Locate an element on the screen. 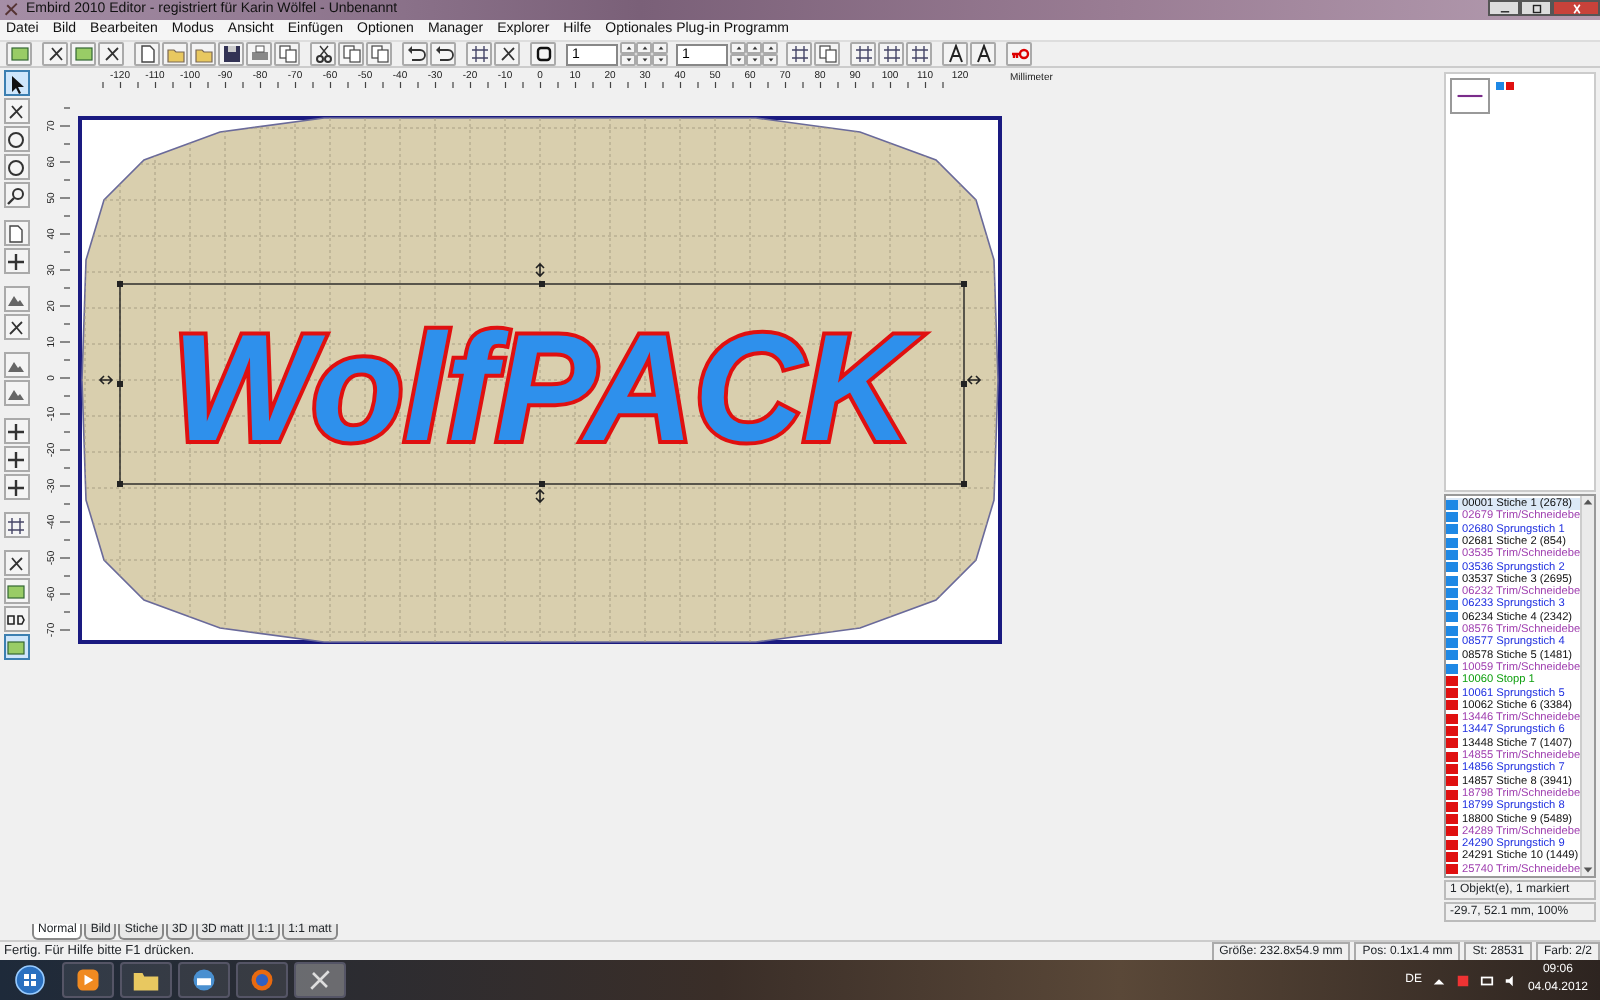  up-arrow-icon is located at coordinates (1588, 502).